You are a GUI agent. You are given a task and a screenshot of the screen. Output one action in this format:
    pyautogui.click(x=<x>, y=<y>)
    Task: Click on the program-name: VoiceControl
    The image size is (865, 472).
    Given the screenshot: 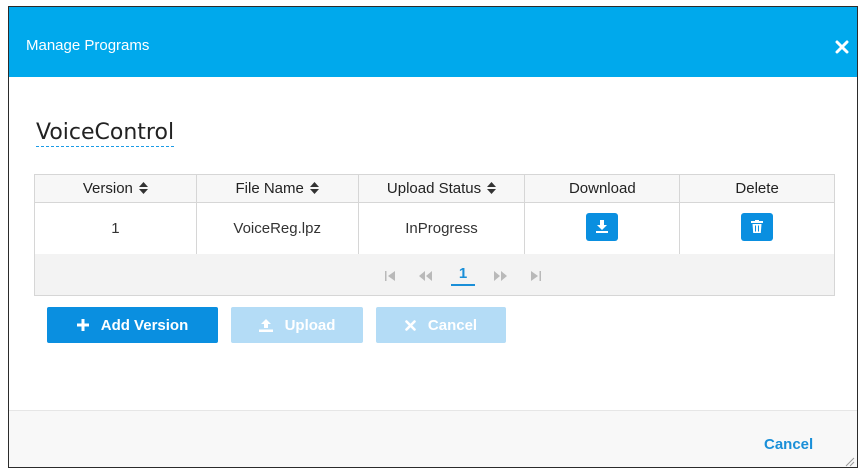 What is the action you would take?
    pyautogui.click(x=105, y=133)
    